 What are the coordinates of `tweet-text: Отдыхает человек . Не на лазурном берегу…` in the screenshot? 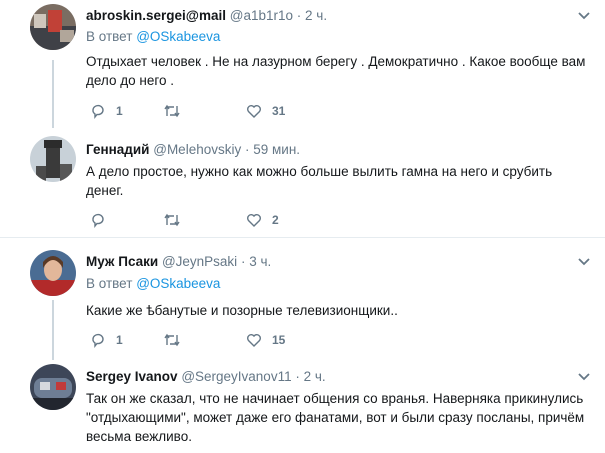 It's located at (336, 71).